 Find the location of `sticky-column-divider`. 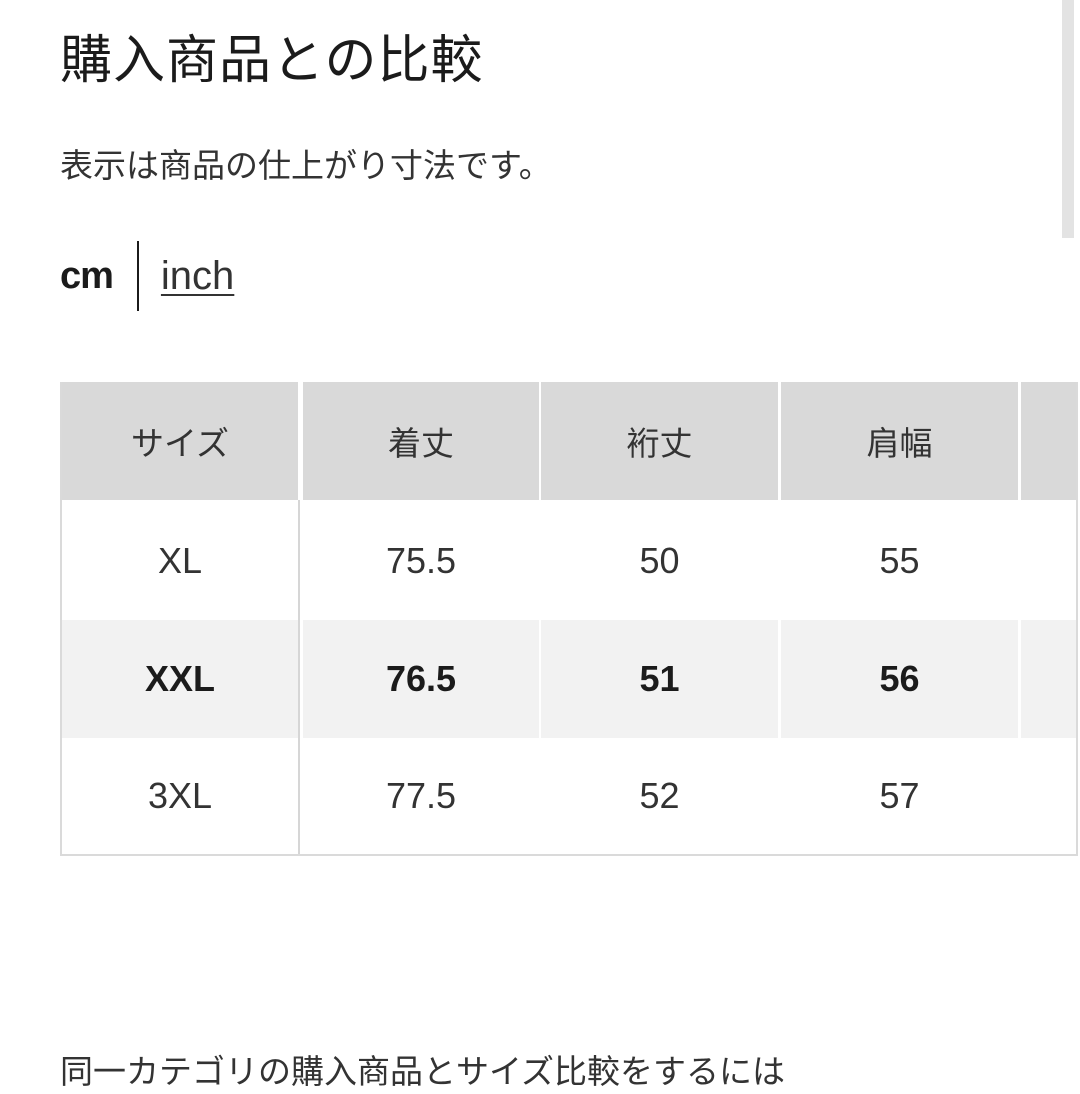

sticky-column-divider is located at coordinates (299, 677).